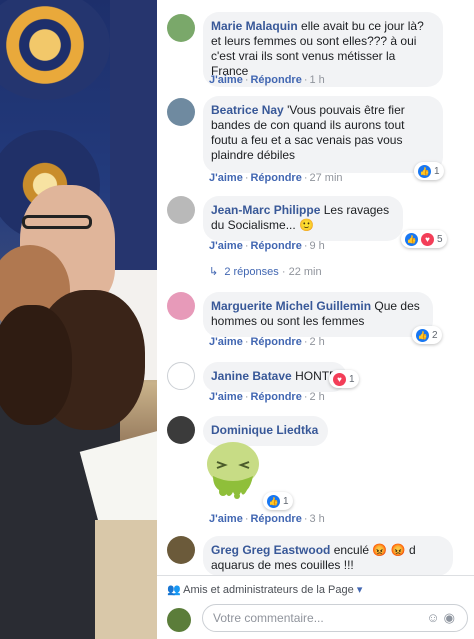 The width and height of the screenshot is (474, 639). Describe the element at coordinates (317, 519) in the screenshot. I see `comment-time: 3 h` at that location.